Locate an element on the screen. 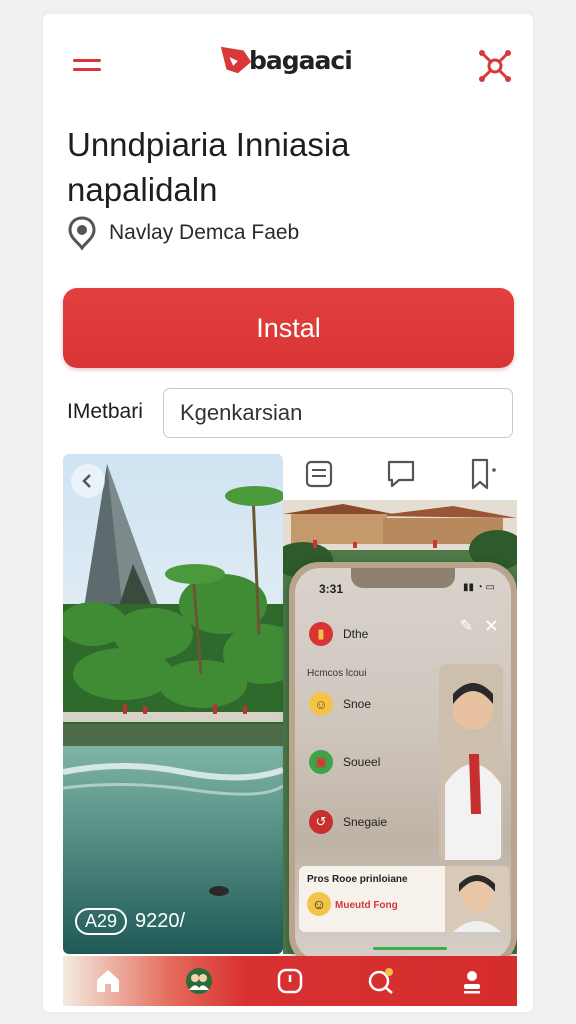  brand-logo: bagaaci is located at coordinates (285, 60).